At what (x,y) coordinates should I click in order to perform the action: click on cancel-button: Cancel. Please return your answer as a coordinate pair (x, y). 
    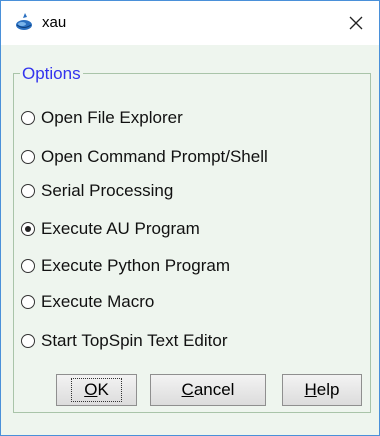
    Looking at the image, I should click on (208, 390).